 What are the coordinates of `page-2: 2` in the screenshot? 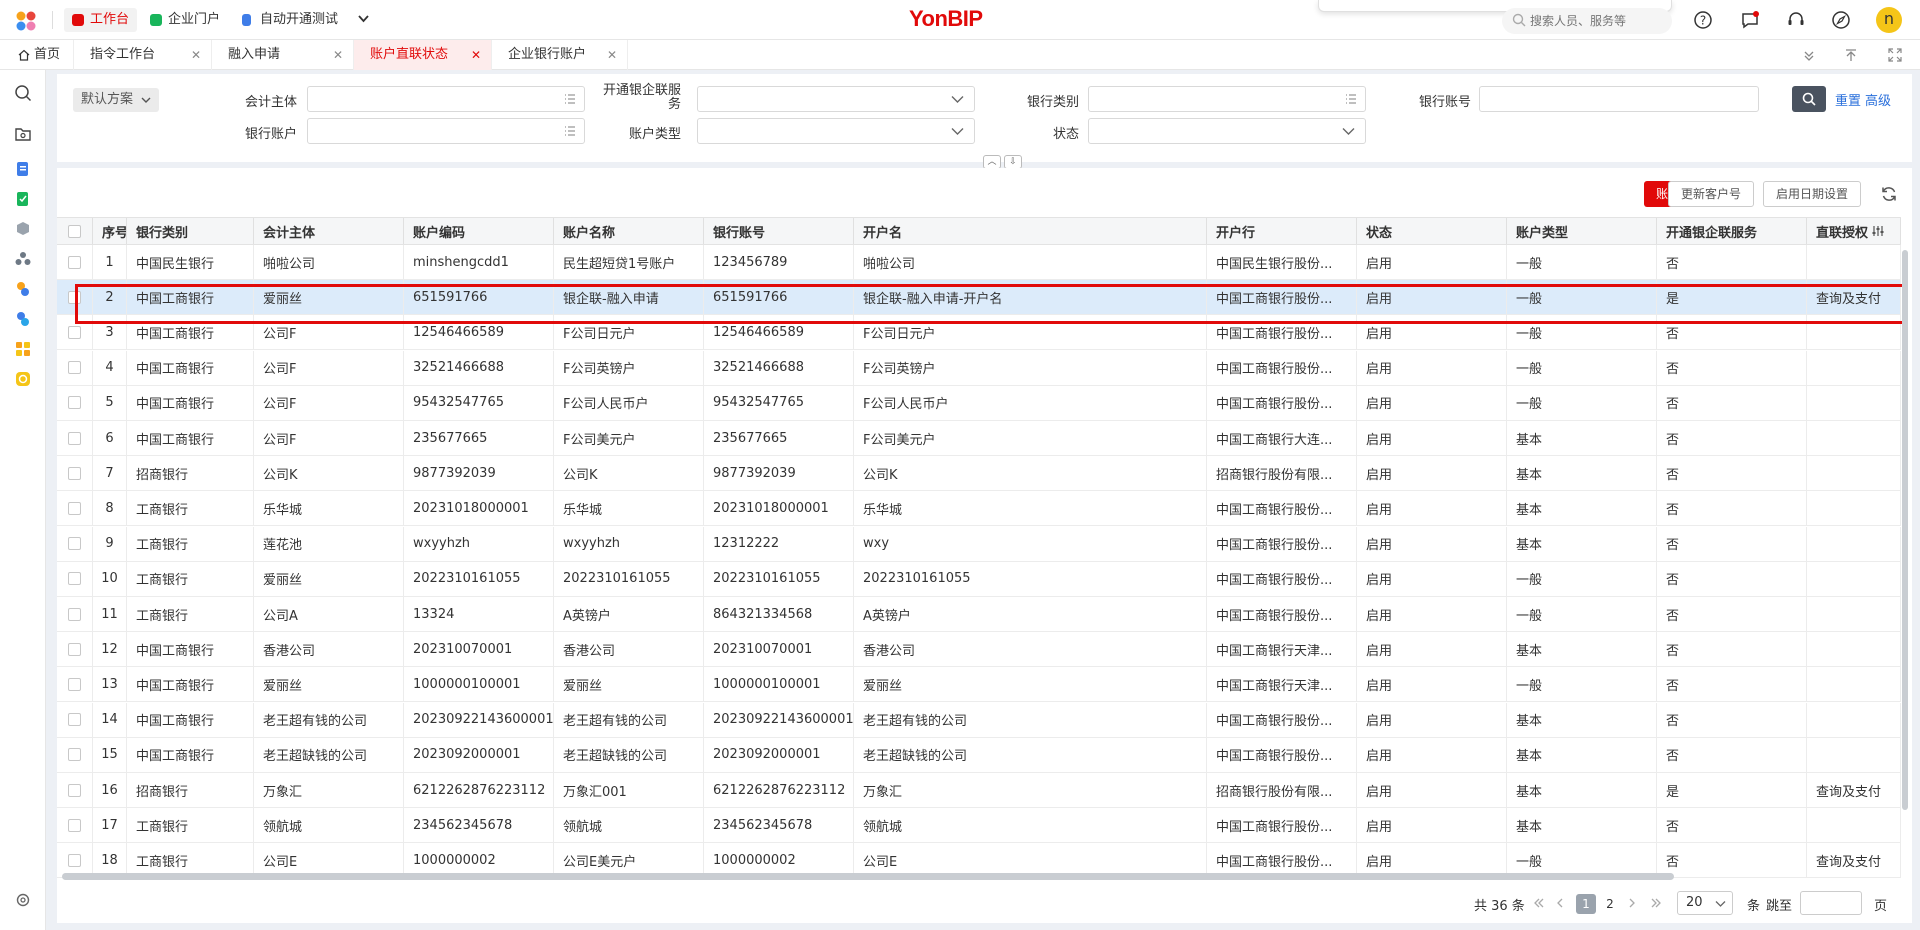 It's located at (1610, 904).